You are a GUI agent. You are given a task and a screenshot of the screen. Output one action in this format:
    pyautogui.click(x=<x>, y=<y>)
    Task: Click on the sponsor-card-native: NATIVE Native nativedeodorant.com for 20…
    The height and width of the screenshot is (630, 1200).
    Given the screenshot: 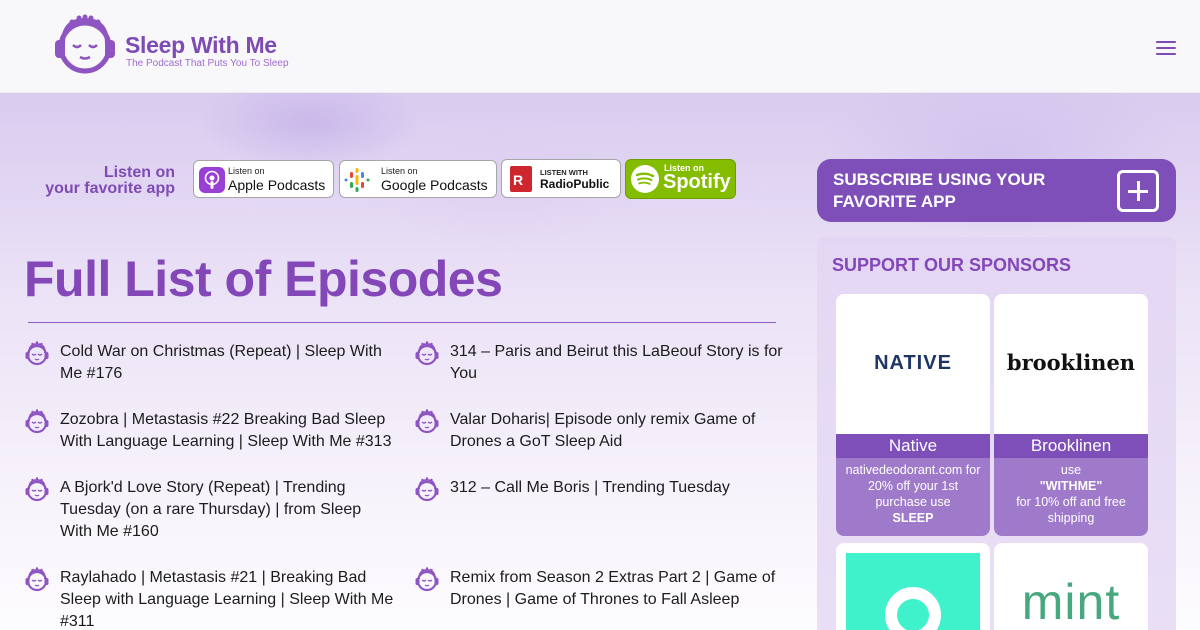 What is the action you would take?
    pyautogui.click(x=913, y=415)
    